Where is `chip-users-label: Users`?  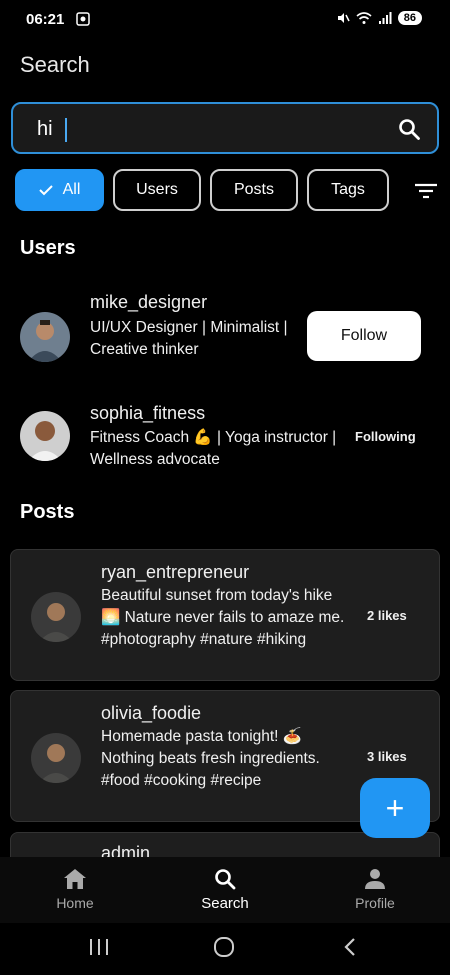
chip-users-label: Users is located at coordinates (157, 189).